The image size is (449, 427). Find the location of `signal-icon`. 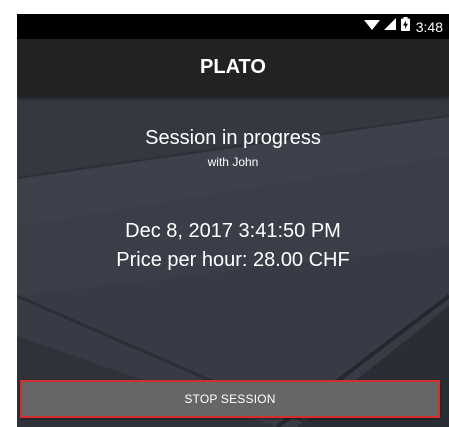

signal-icon is located at coordinates (390, 26).